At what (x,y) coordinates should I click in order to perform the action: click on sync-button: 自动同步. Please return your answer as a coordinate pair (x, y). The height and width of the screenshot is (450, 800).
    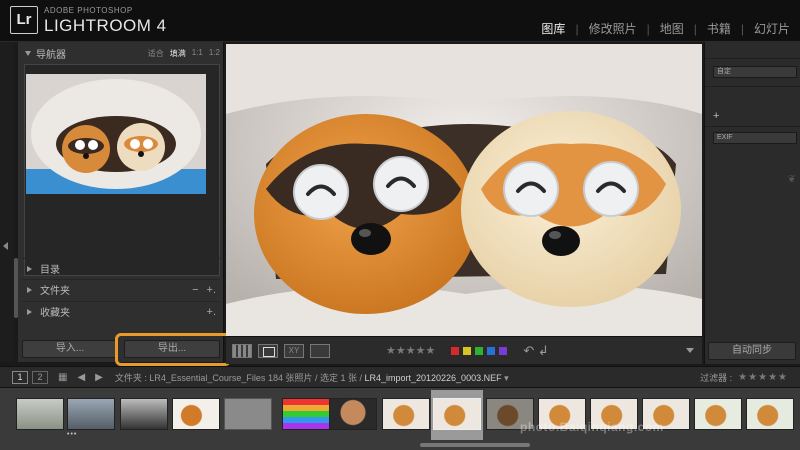
    Looking at the image, I should click on (752, 351).